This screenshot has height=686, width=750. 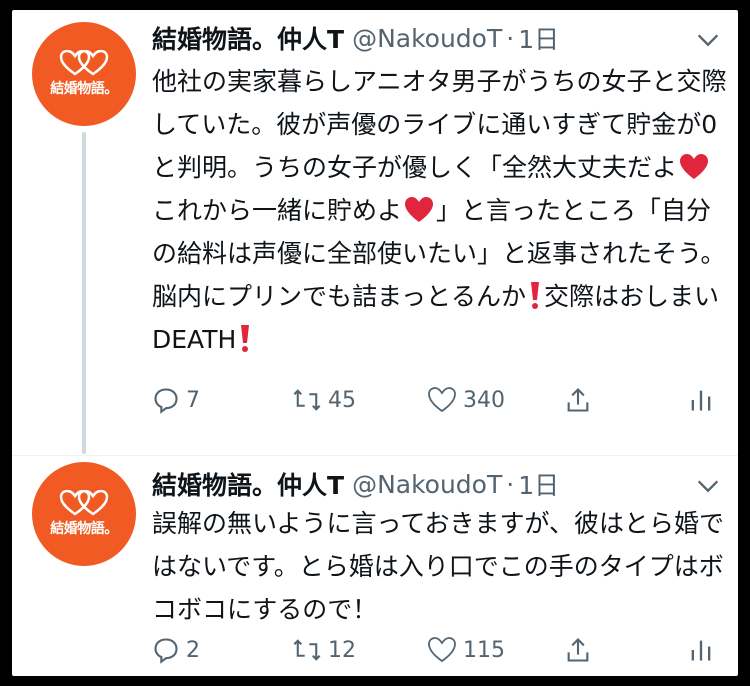 What do you see at coordinates (342, 650) in the screenshot?
I see `retweet-count: 12` at bounding box center [342, 650].